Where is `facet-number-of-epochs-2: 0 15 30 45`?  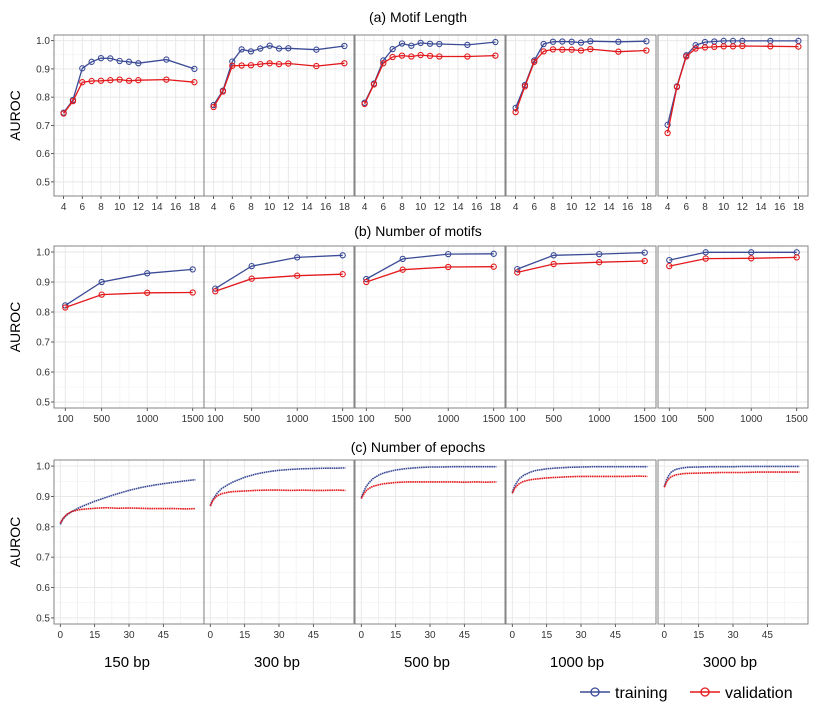 facet-number-of-epochs-2: 0 15 30 45 is located at coordinates (279, 550).